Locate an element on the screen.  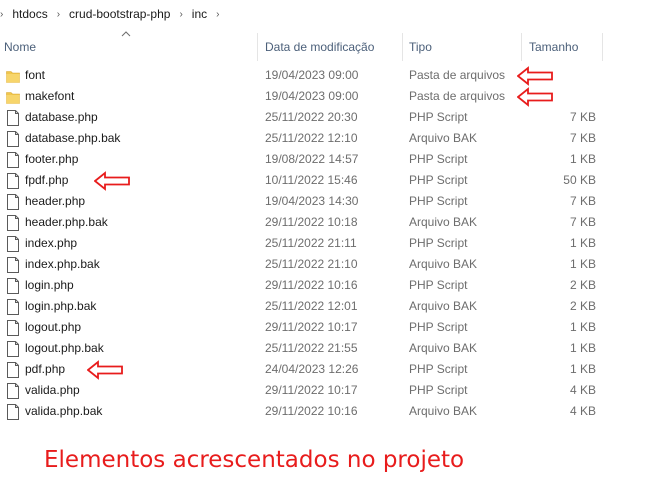
file-date: 19/08/2022 14:57 is located at coordinates (312, 159).